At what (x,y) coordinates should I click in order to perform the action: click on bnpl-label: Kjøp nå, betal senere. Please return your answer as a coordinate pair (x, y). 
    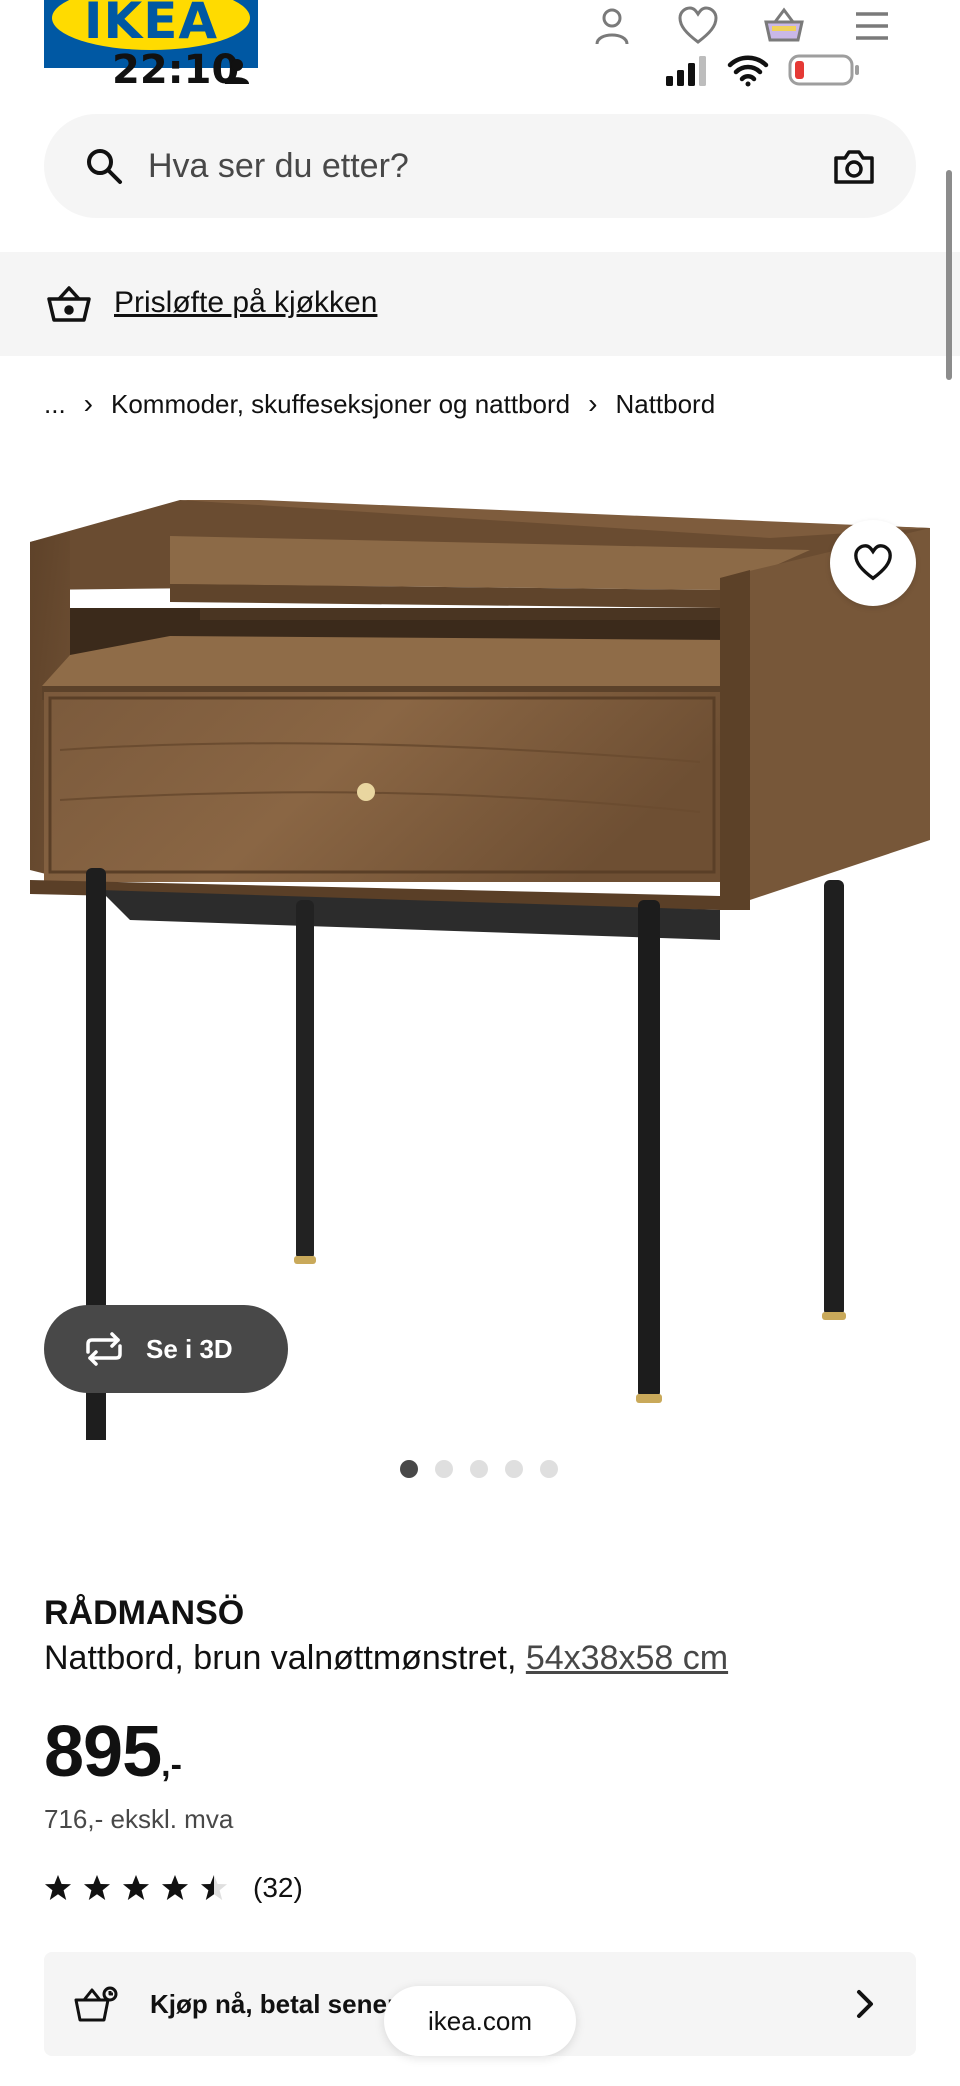
    Looking at the image, I should click on (281, 2004).